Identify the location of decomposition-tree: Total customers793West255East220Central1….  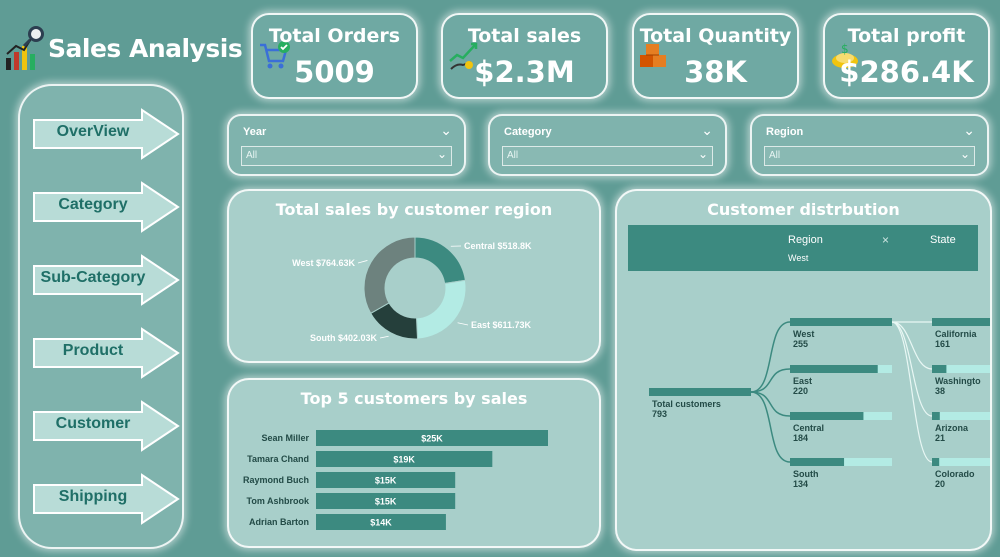
(819, 403).